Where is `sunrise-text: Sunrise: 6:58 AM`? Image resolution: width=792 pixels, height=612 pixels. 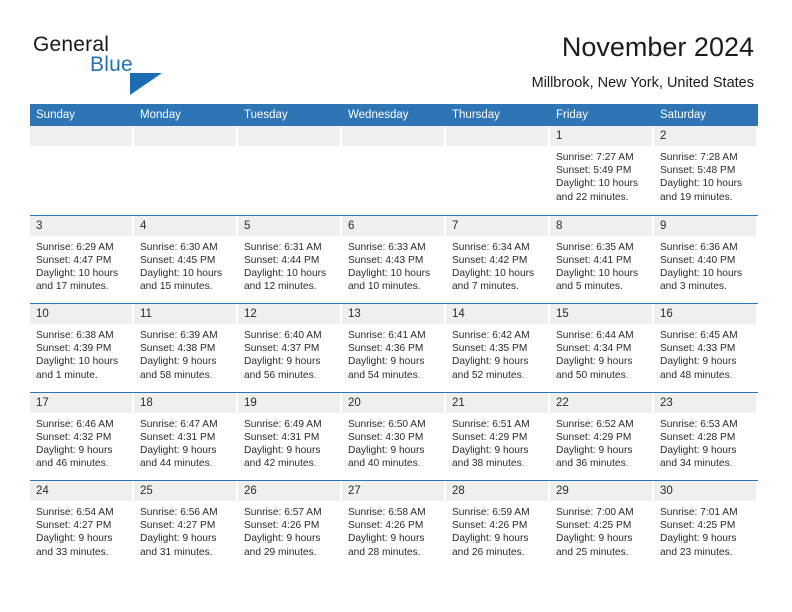 sunrise-text: Sunrise: 6:58 AM is located at coordinates (387, 512).